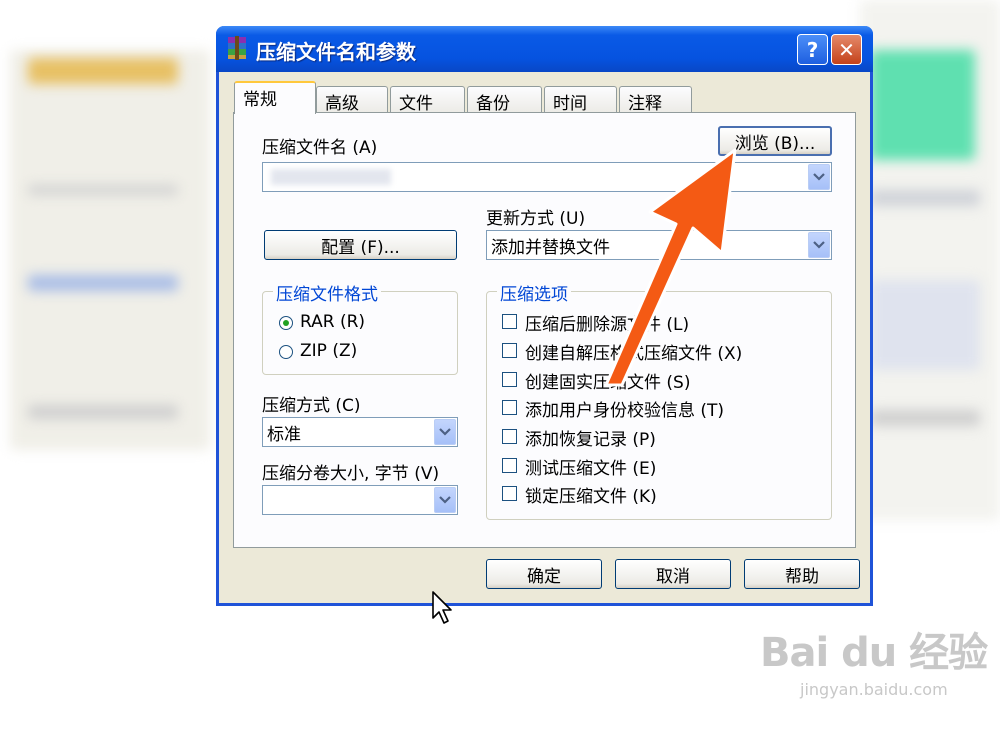  What do you see at coordinates (509, 493) in the screenshot?
I see `lock-archive-checkbox` at bounding box center [509, 493].